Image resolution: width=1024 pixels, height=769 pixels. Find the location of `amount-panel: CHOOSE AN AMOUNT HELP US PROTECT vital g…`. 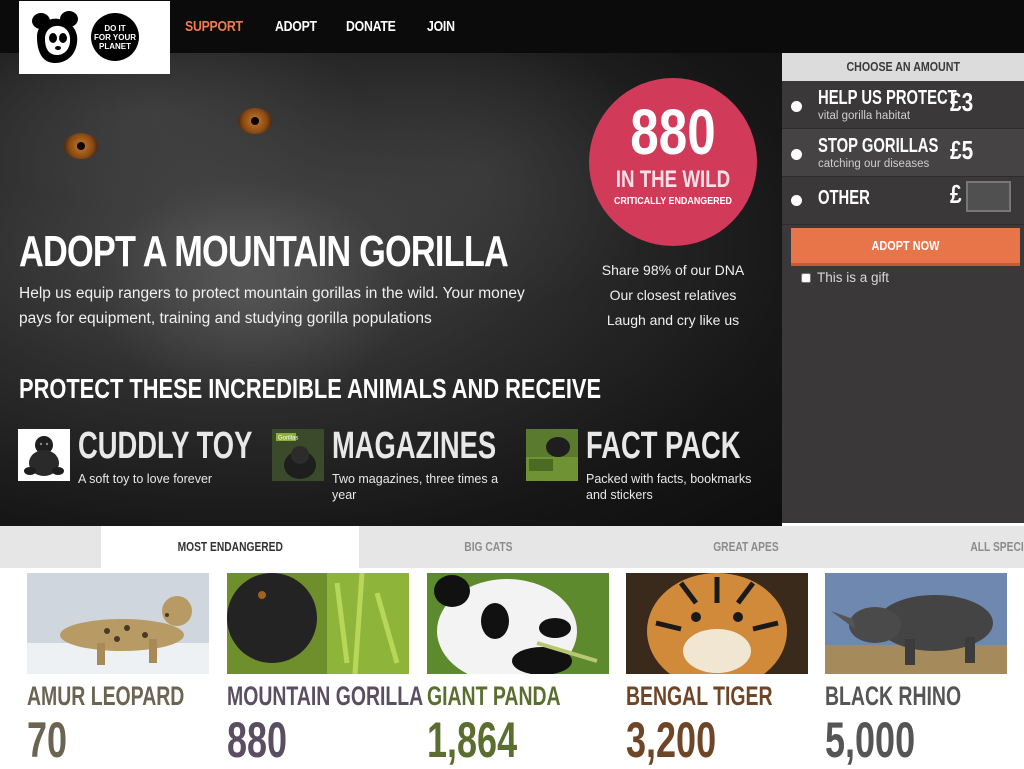

amount-panel: CHOOSE AN AMOUNT HELP US PROTECT vital g… is located at coordinates (903, 288).